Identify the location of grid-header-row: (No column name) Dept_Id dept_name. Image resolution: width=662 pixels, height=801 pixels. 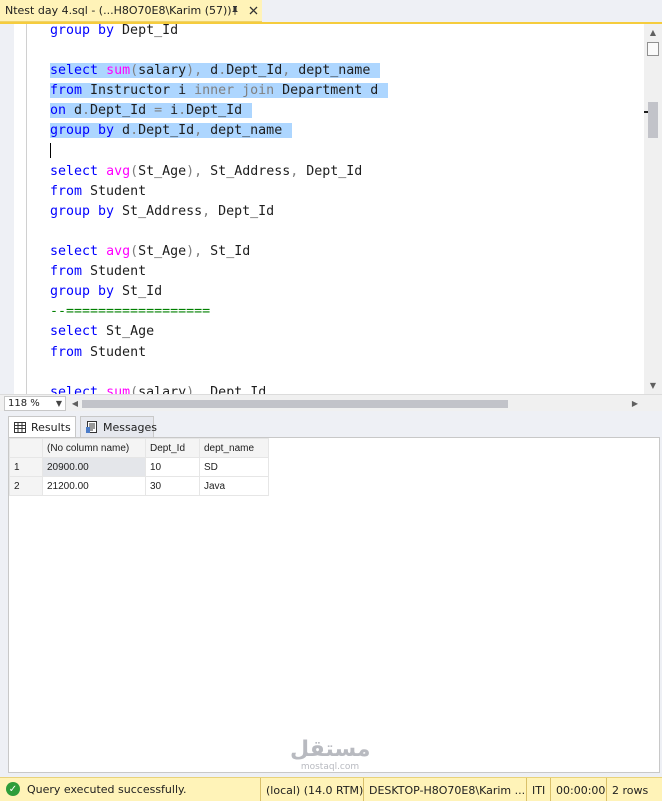
(139, 448).